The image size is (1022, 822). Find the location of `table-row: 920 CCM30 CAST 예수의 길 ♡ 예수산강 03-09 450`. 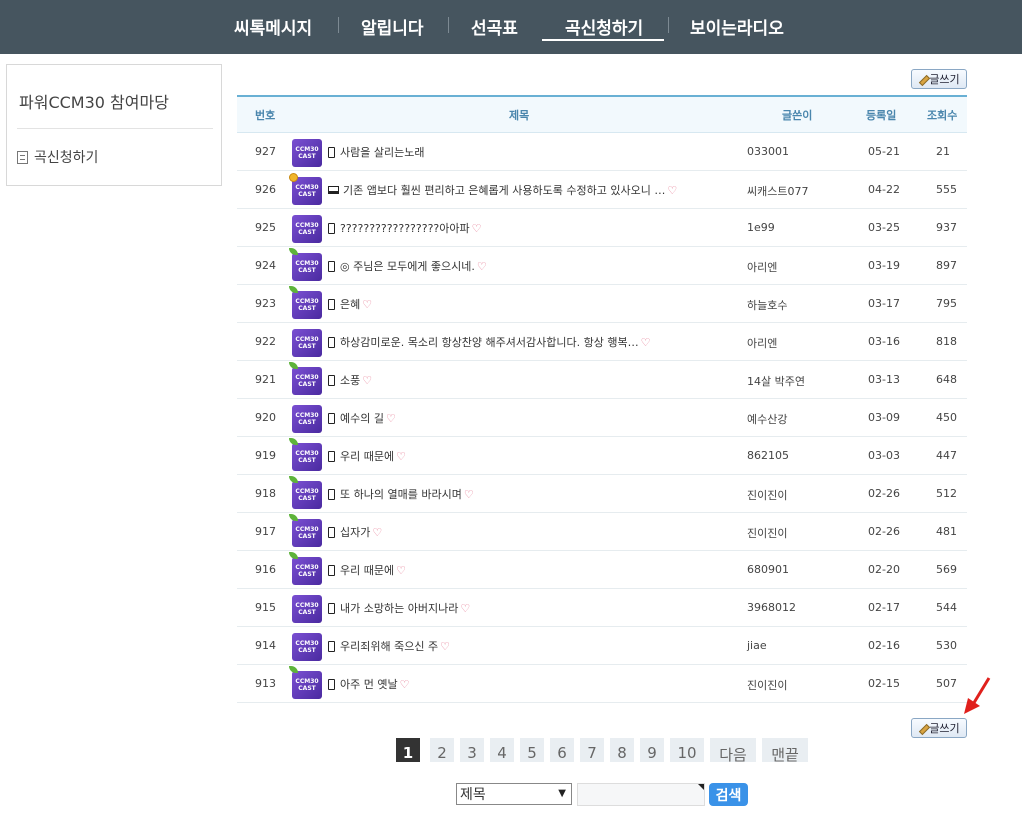

table-row: 920 CCM30 CAST 예수의 길 ♡ 예수산강 03-09 450 is located at coordinates (602, 418).